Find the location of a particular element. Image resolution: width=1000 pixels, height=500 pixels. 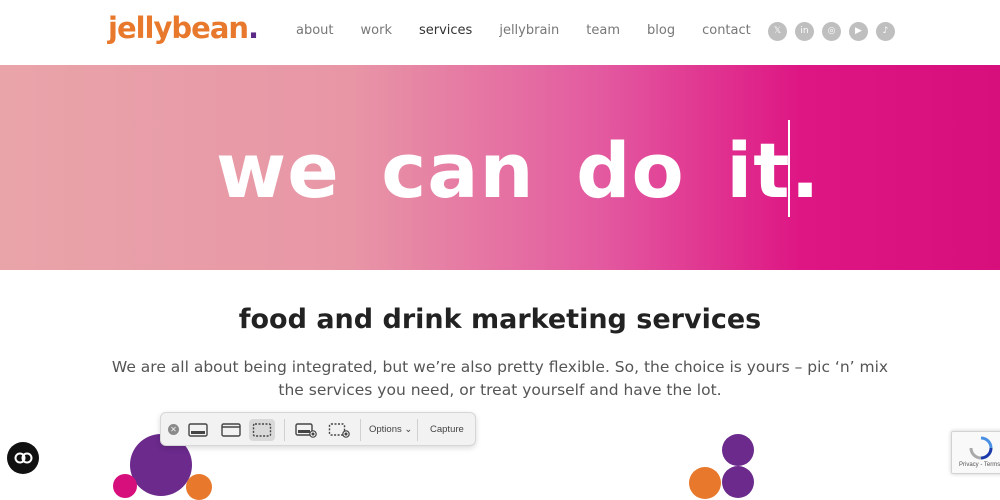

nav-jellybrain: jellybrain is located at coordinates (529, 31).